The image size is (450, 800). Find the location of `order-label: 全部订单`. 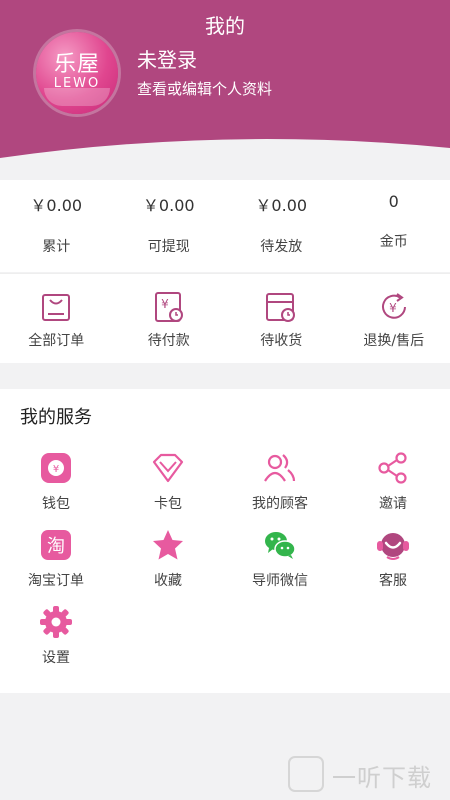

order-label: 全部订单 is located at coordinates (56, 341).